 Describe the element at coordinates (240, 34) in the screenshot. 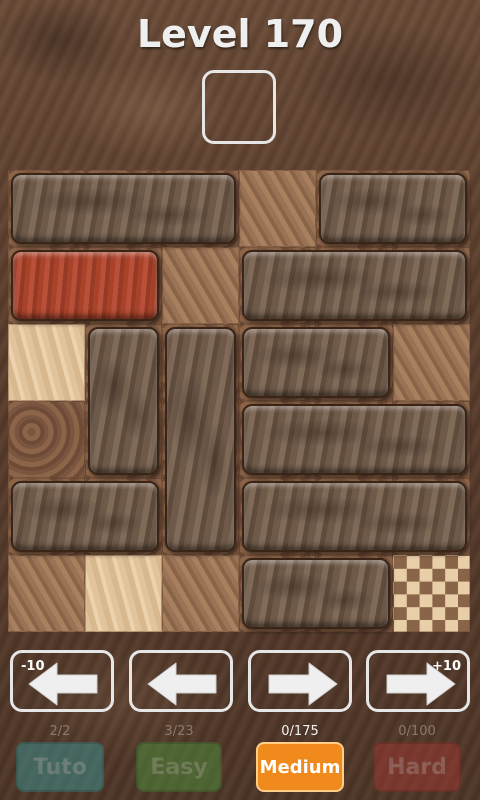

I see `level-title: Level 170` at that location.